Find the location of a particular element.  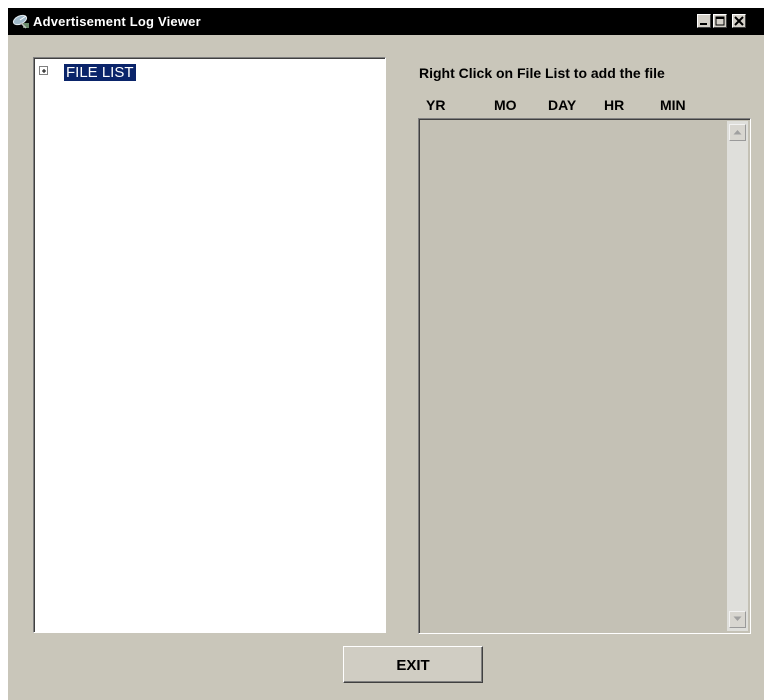

column-header-min: MIN is located at coordinates (673, 105).